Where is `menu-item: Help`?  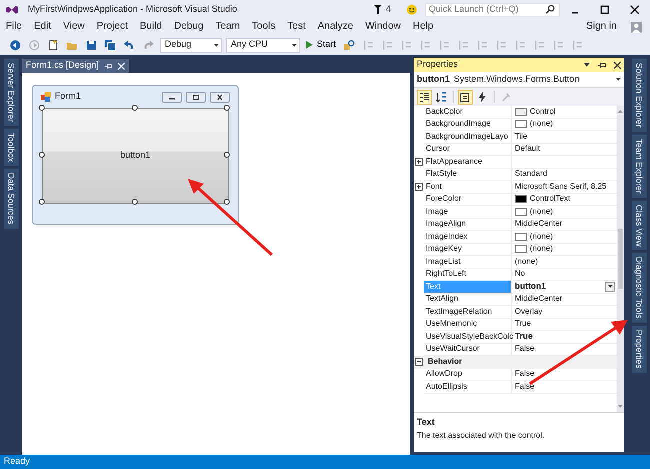 menu-item: Help is located at coordinates (423, 27).